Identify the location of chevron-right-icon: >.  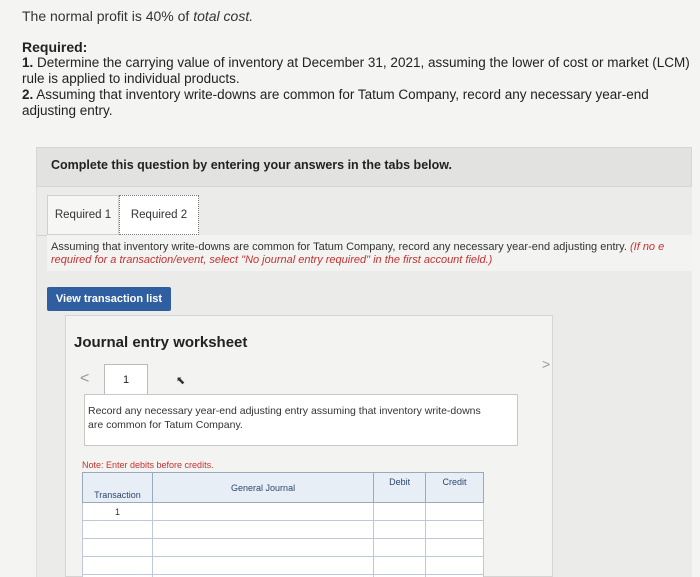
(546, 364).